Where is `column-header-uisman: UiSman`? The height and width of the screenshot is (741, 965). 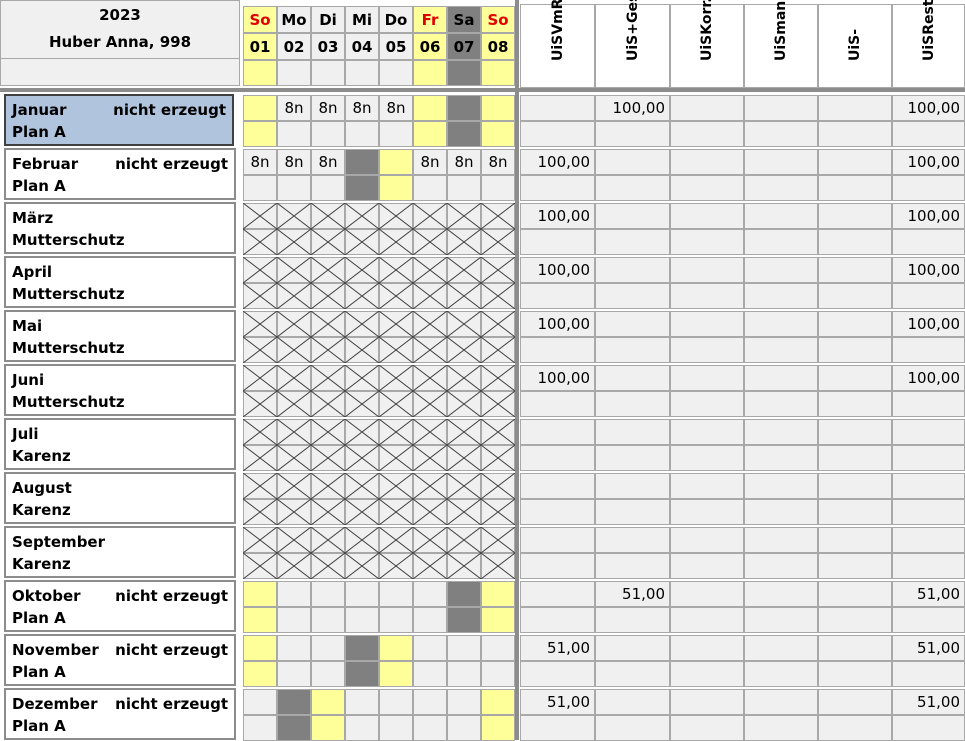 column-header-uisman: UiSman is located at coordinates (781, 44).